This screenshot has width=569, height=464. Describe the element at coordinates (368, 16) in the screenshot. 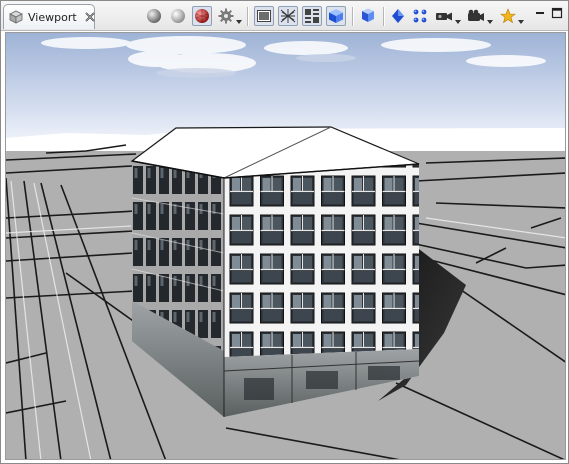

I see `blue-layers-icon` at that location.